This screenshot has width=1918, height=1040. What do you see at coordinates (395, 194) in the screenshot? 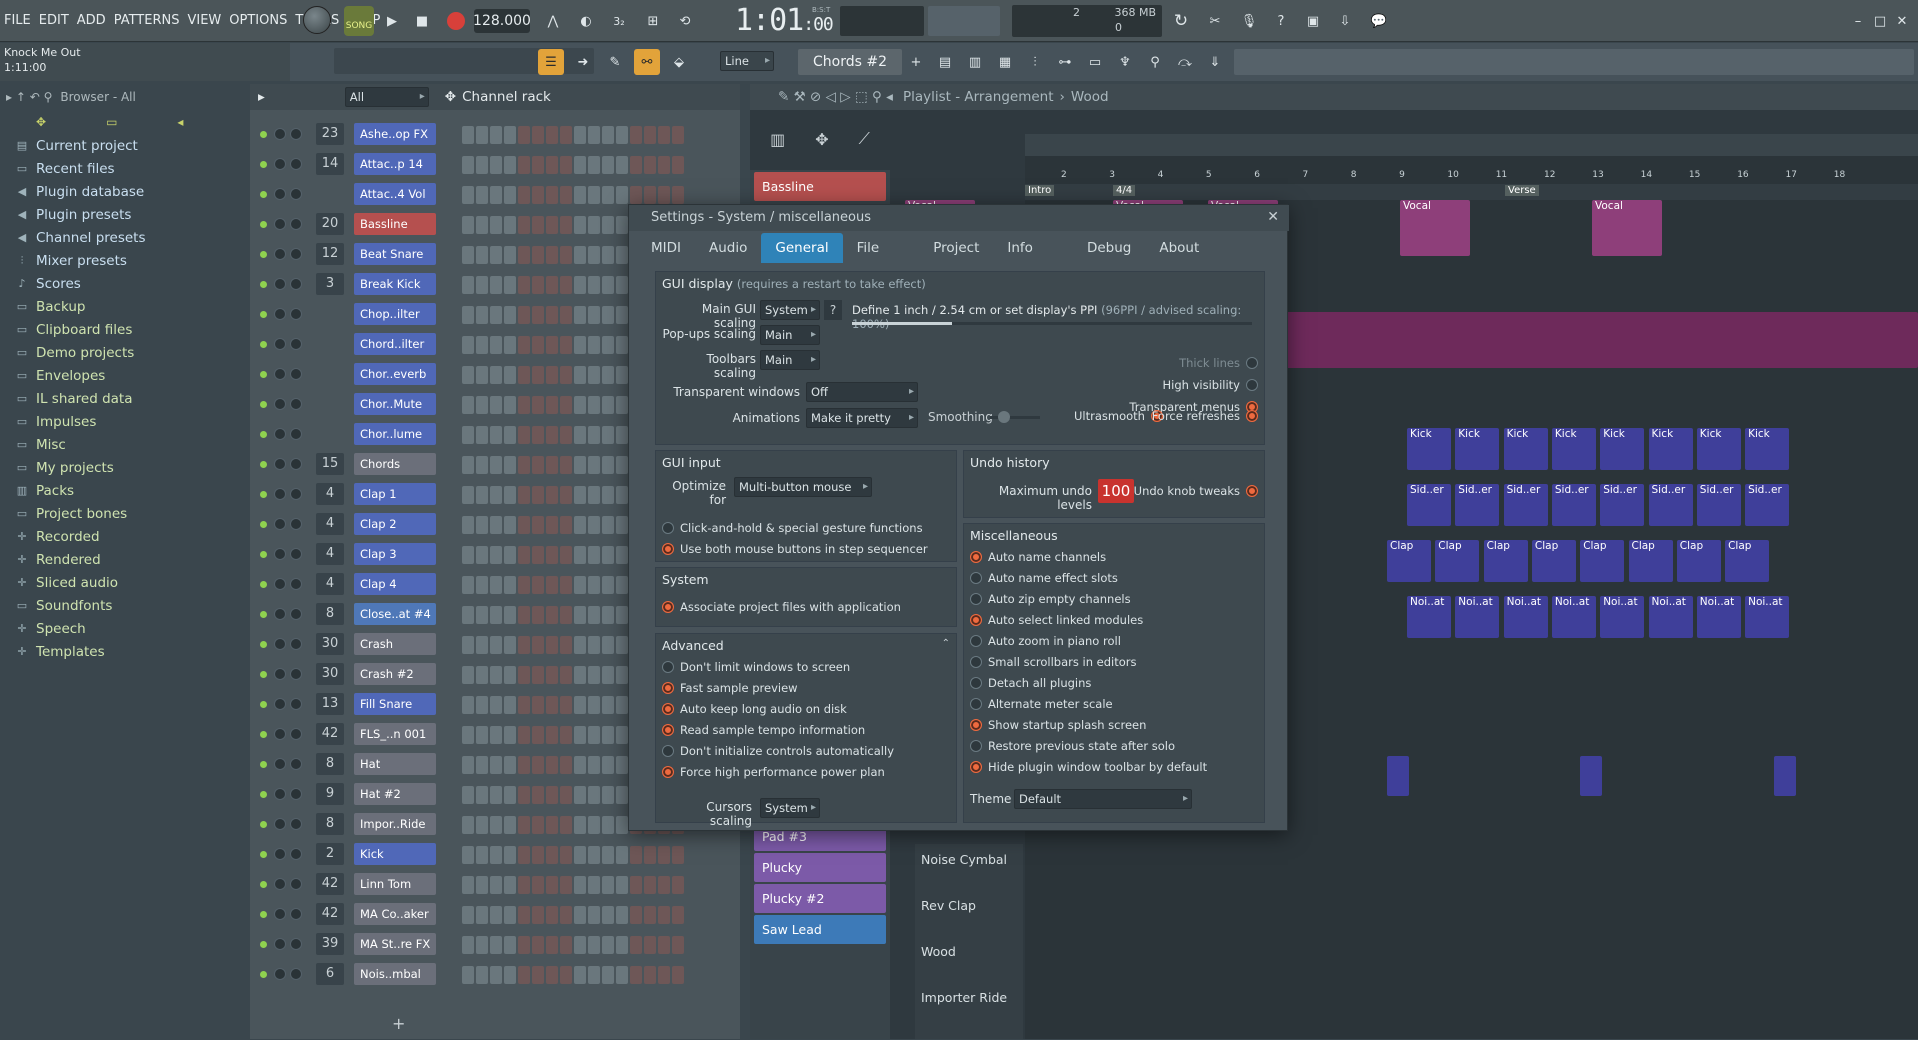
I see `channel-name-button: Attac..4 Vol` at bounding box center [395, 194].